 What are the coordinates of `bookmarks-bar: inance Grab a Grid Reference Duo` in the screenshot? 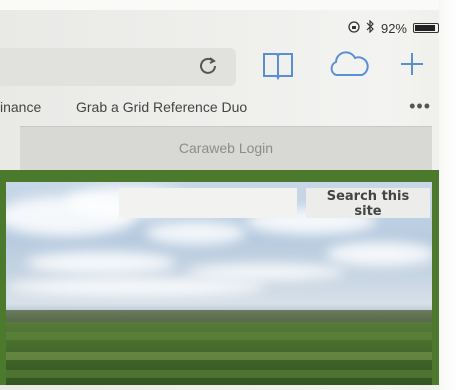 It's located at (220, 107).